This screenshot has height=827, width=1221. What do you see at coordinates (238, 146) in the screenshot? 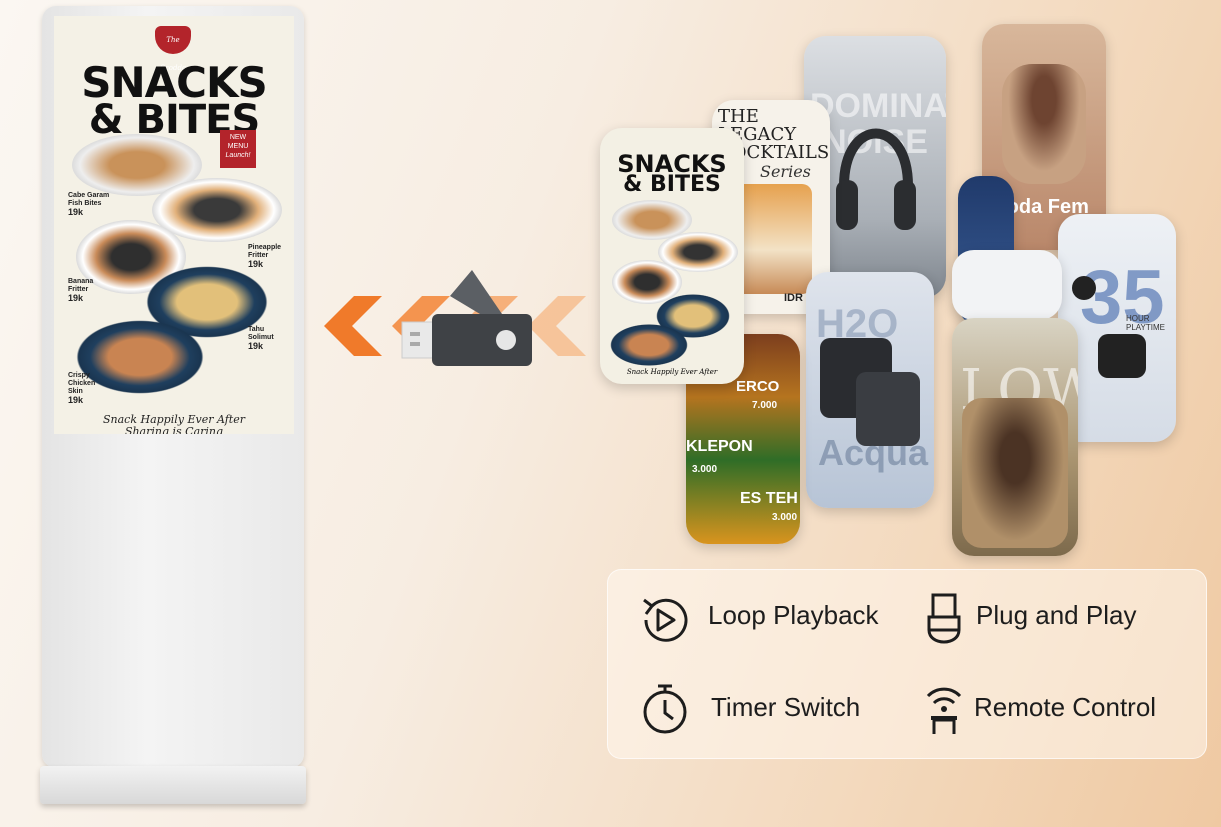
I see `badge-line2: MENU` at bounding box center [238, 146].